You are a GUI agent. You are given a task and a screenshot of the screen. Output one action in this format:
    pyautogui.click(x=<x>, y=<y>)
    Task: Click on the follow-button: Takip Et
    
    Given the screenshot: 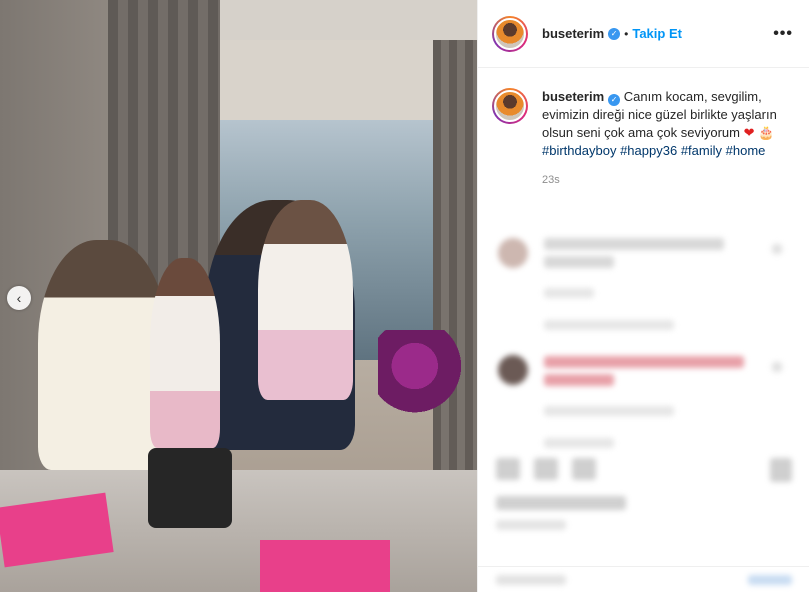 What is the action you would take?
    pyautogui.click(x=657, y=33)
    